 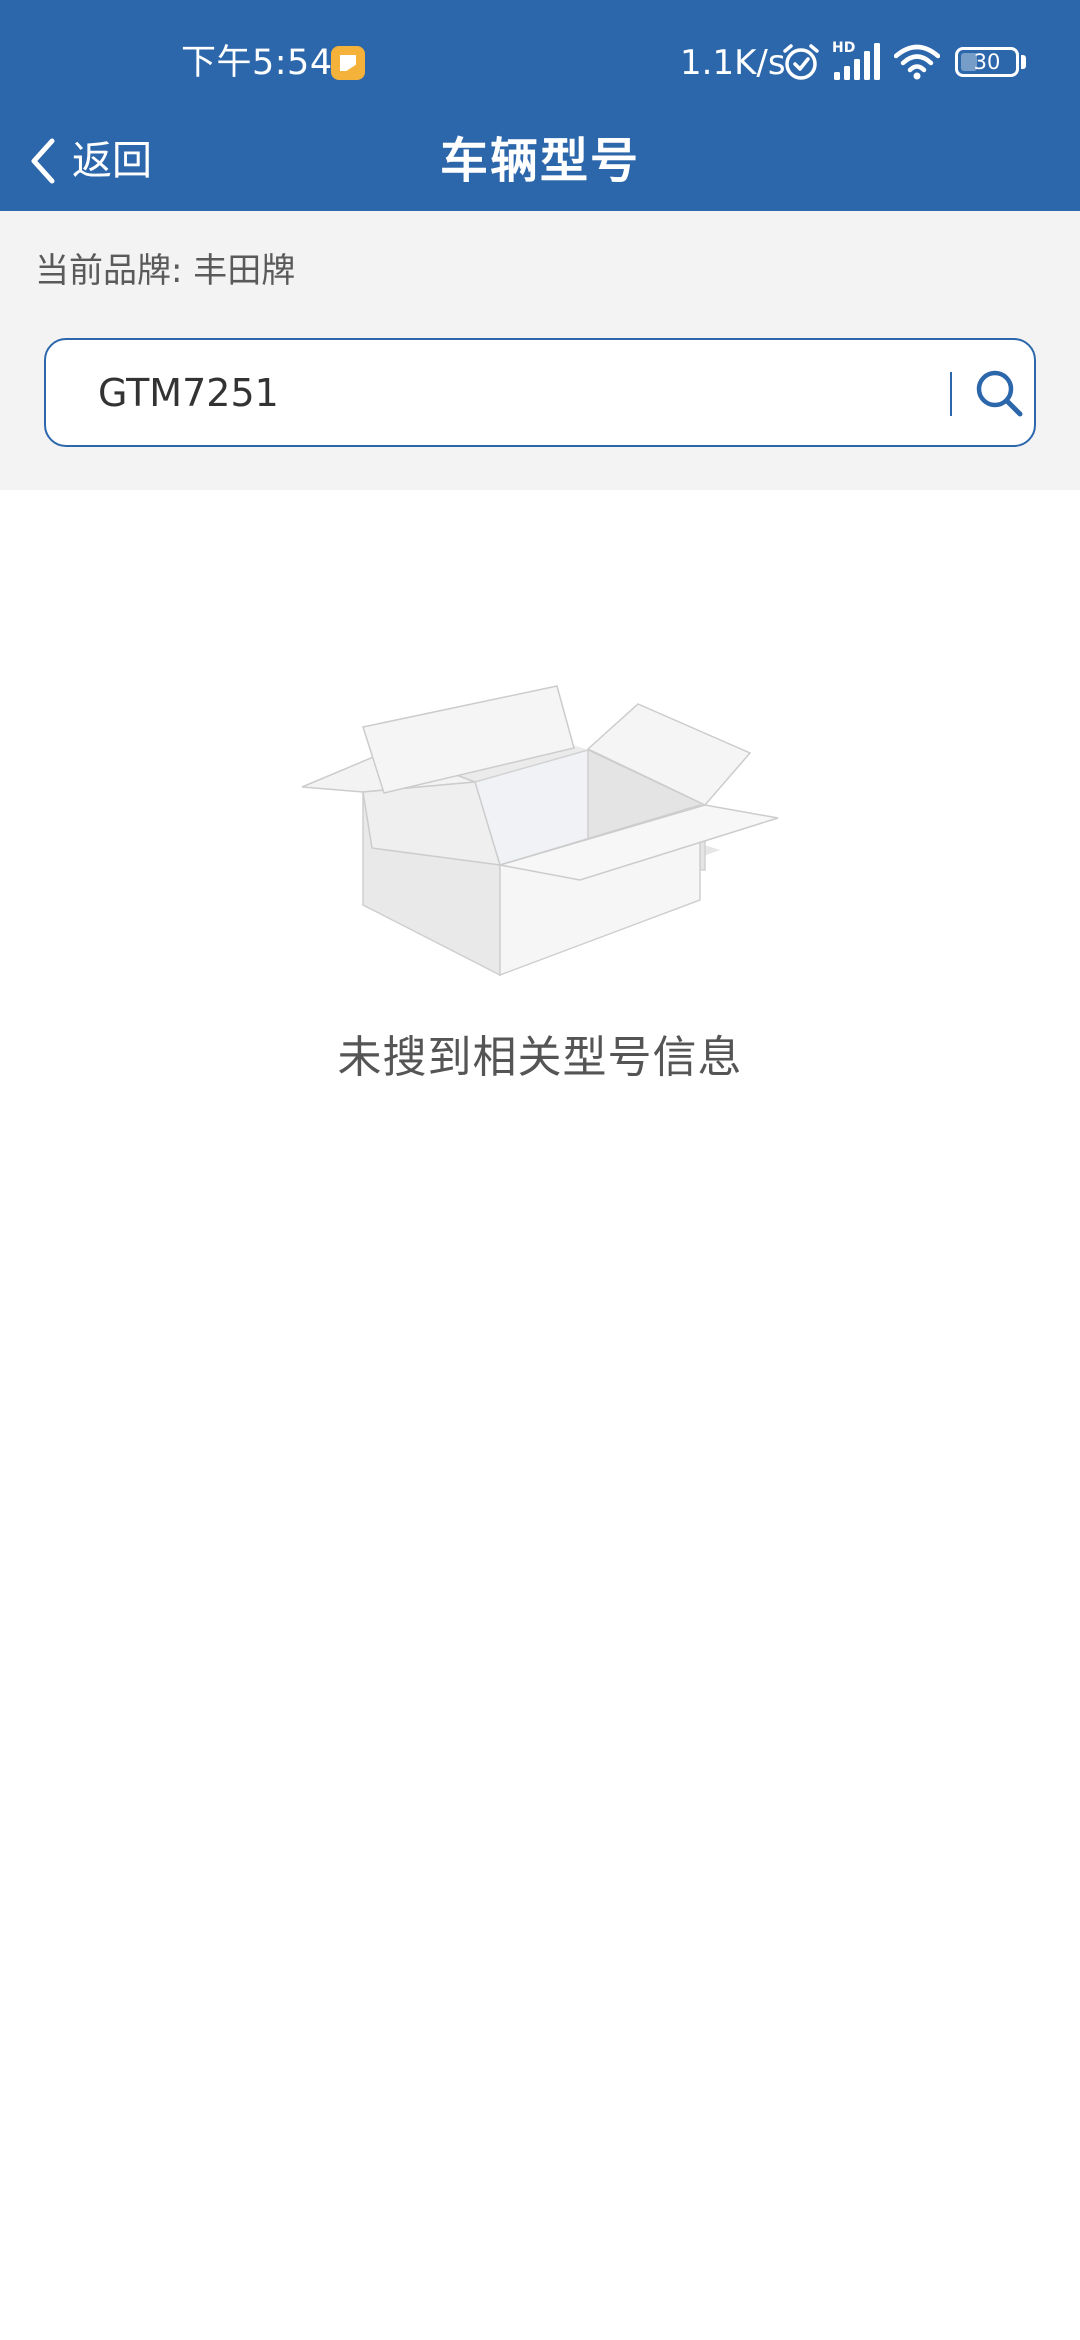 What do you see at coordinates (165, 271) in the screenshot?
I see `current-brand-label: 当前品牌: 丰田牌` at bounding box center [165, 271].